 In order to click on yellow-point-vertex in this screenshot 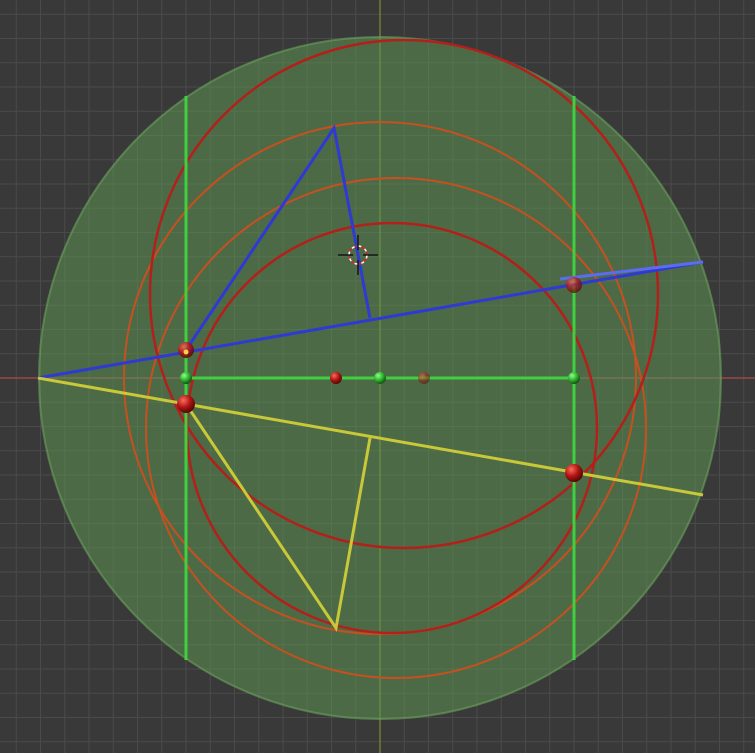, I will do `click(186, 352)`.